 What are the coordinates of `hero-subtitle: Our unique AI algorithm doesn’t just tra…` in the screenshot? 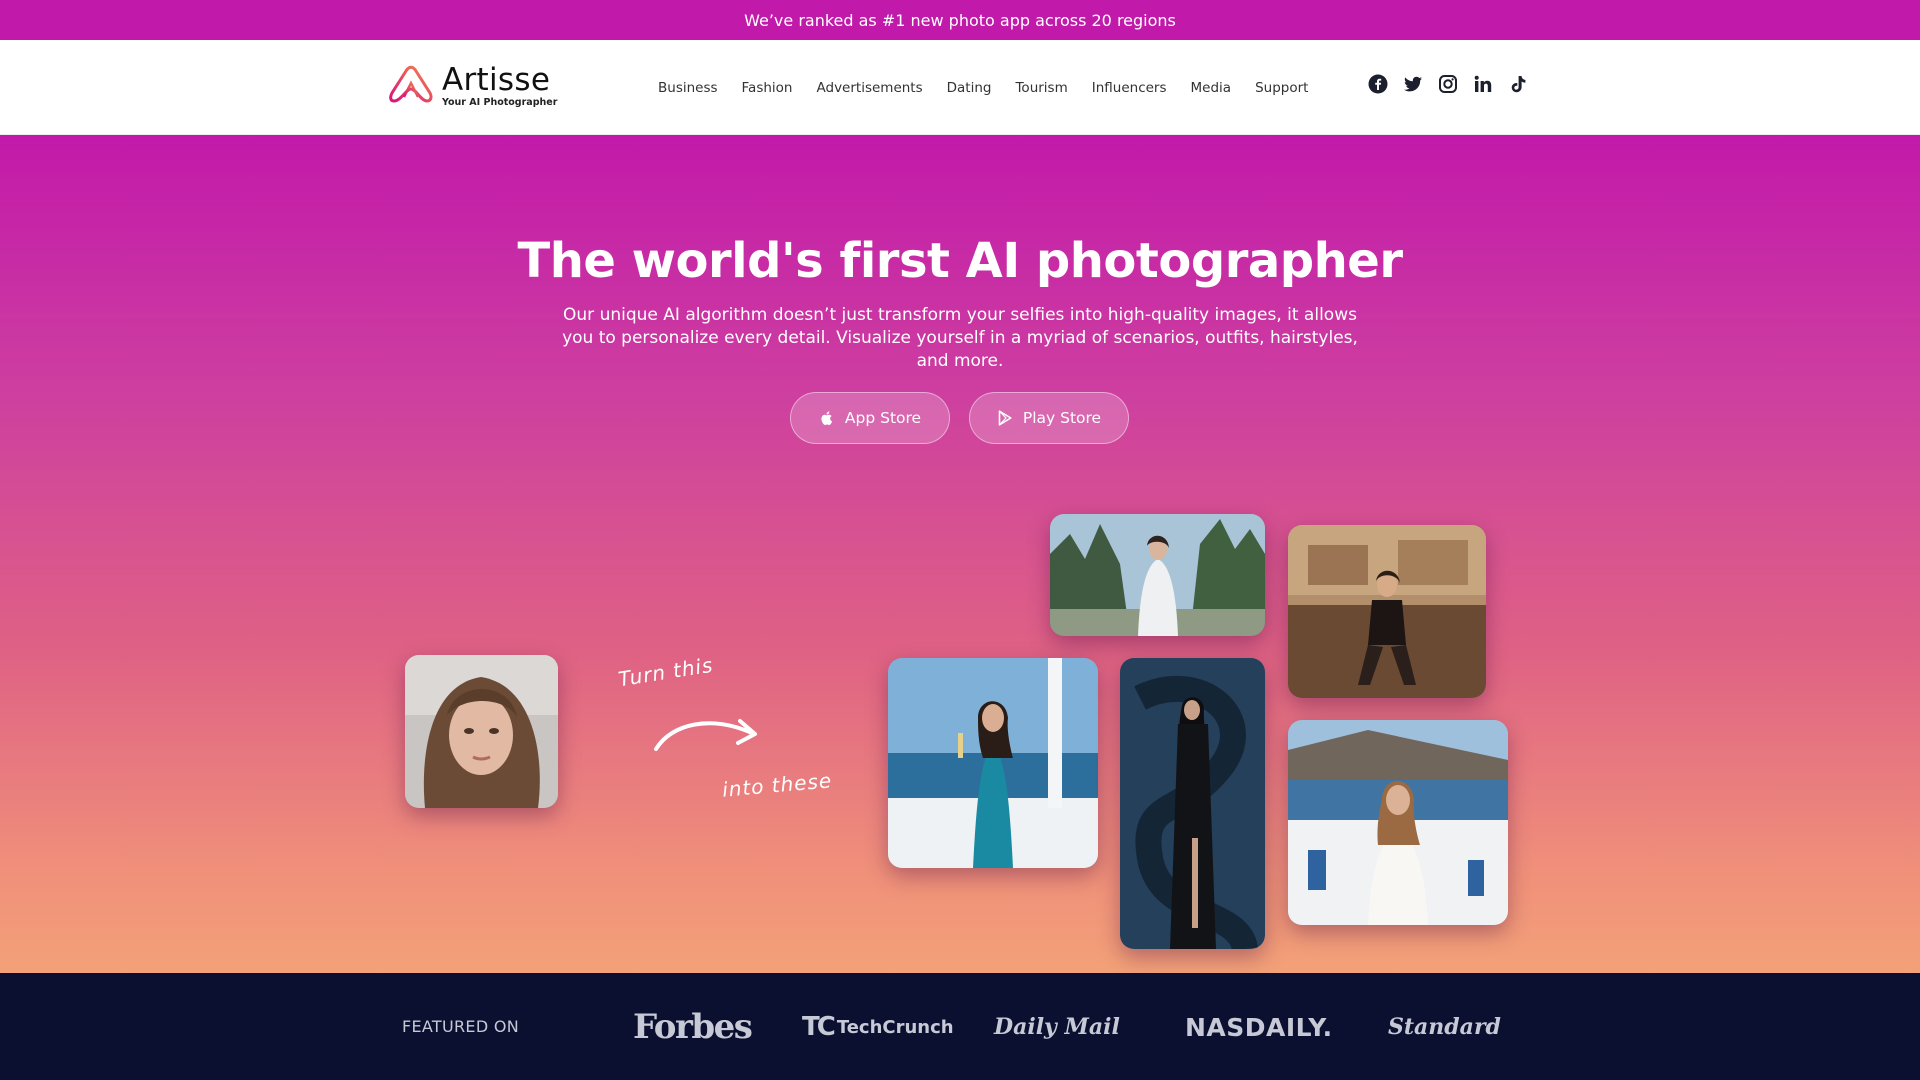 It's located at (960, 338).